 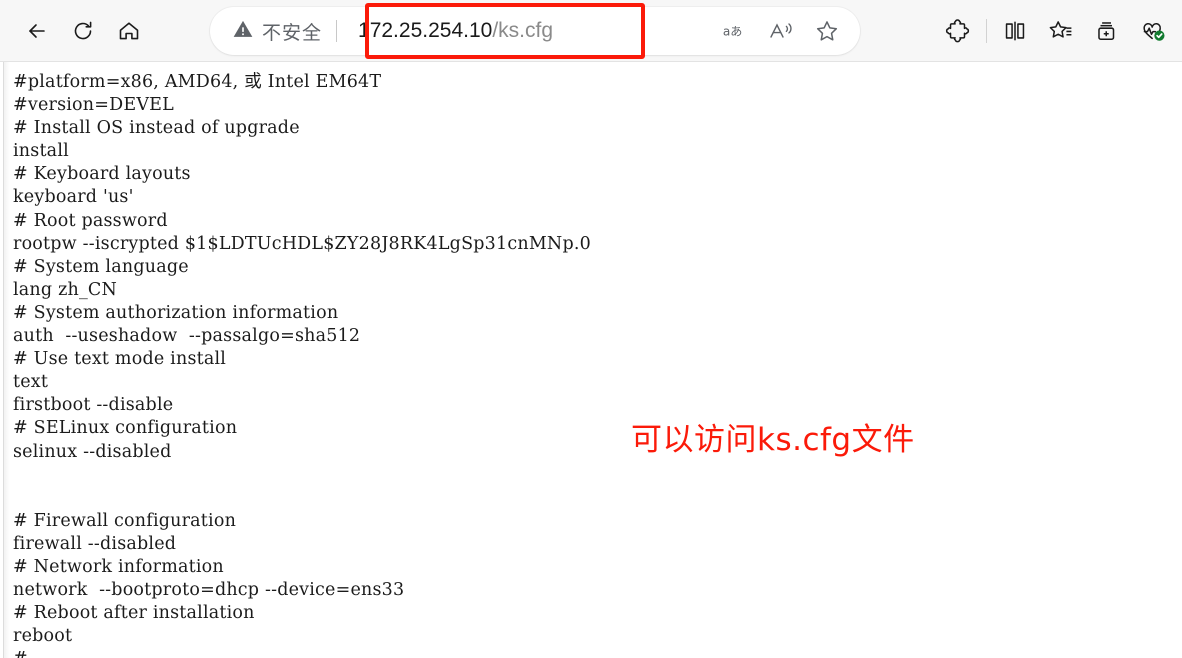 What do you see at coordinates (425, 30) in the screenshot?
I see `url-host-text: 172.25.254.10` at bounding box center [425, 30].